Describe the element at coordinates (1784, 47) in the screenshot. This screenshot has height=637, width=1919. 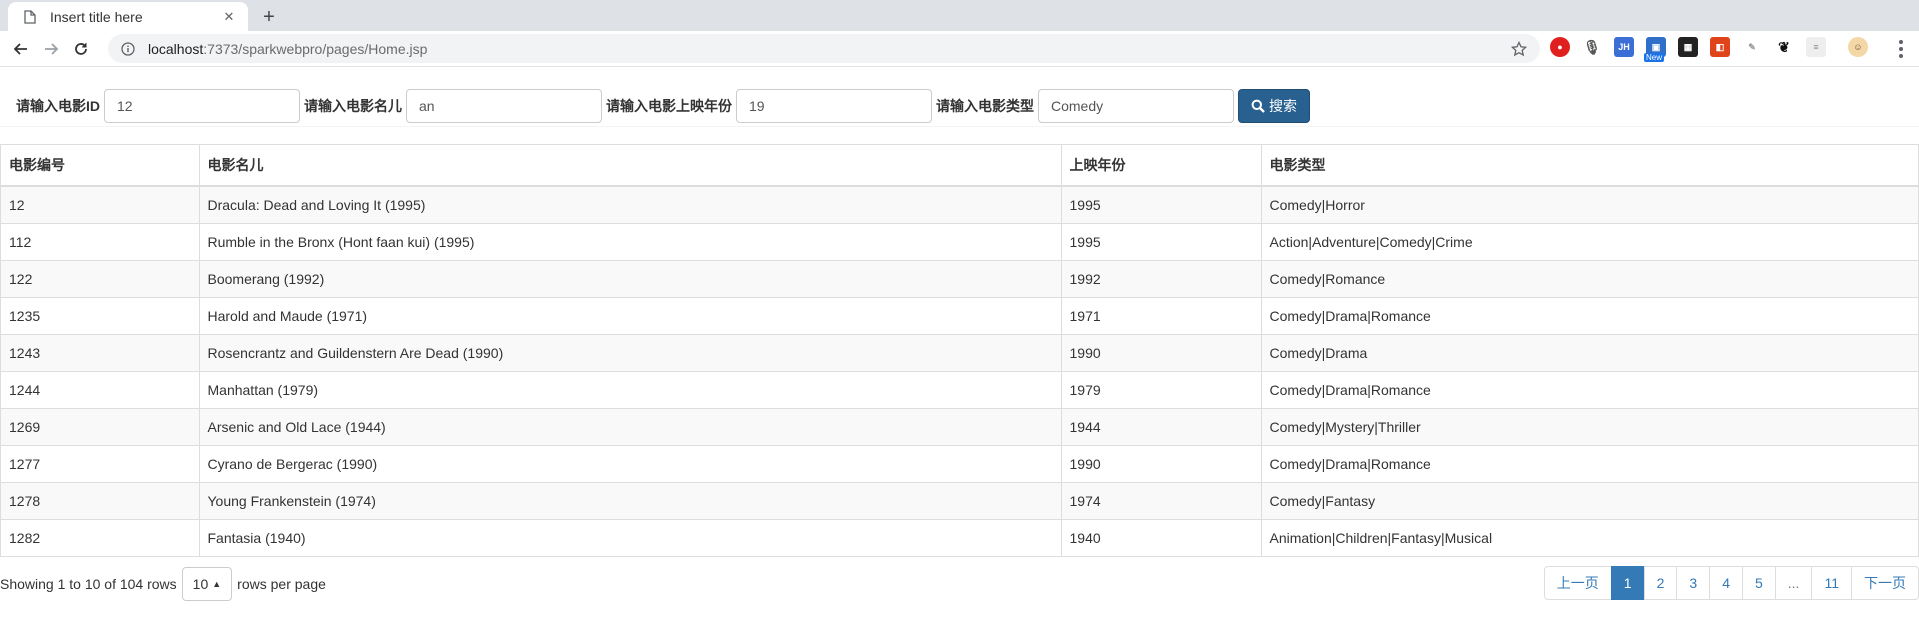
I see `dragon-extension-icon: ❦` at that location.